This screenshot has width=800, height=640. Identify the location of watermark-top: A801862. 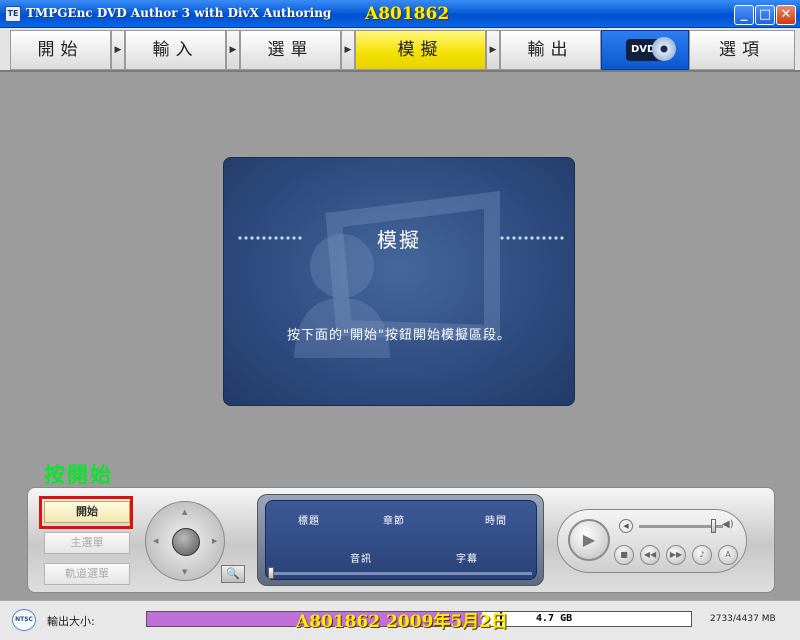
(407, 14).